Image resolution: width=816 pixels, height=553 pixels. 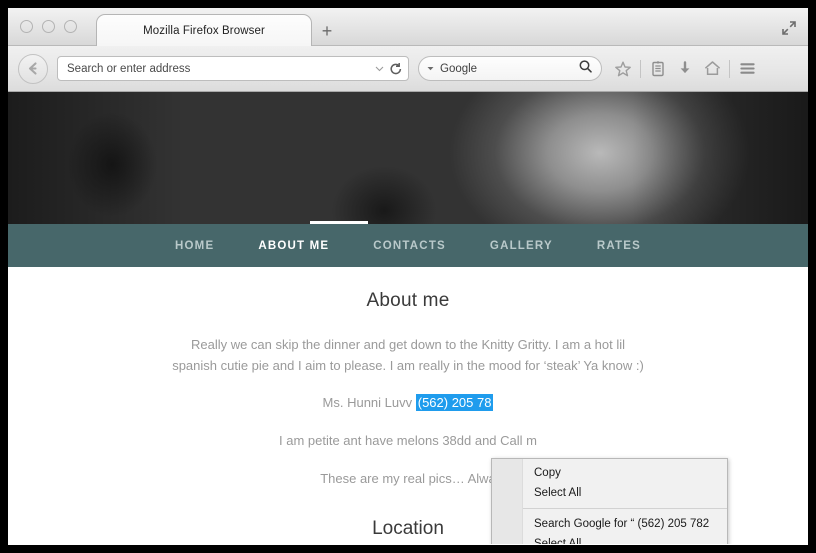 I want to click on nav-item-home: HOME, so click(x=194, y=246).